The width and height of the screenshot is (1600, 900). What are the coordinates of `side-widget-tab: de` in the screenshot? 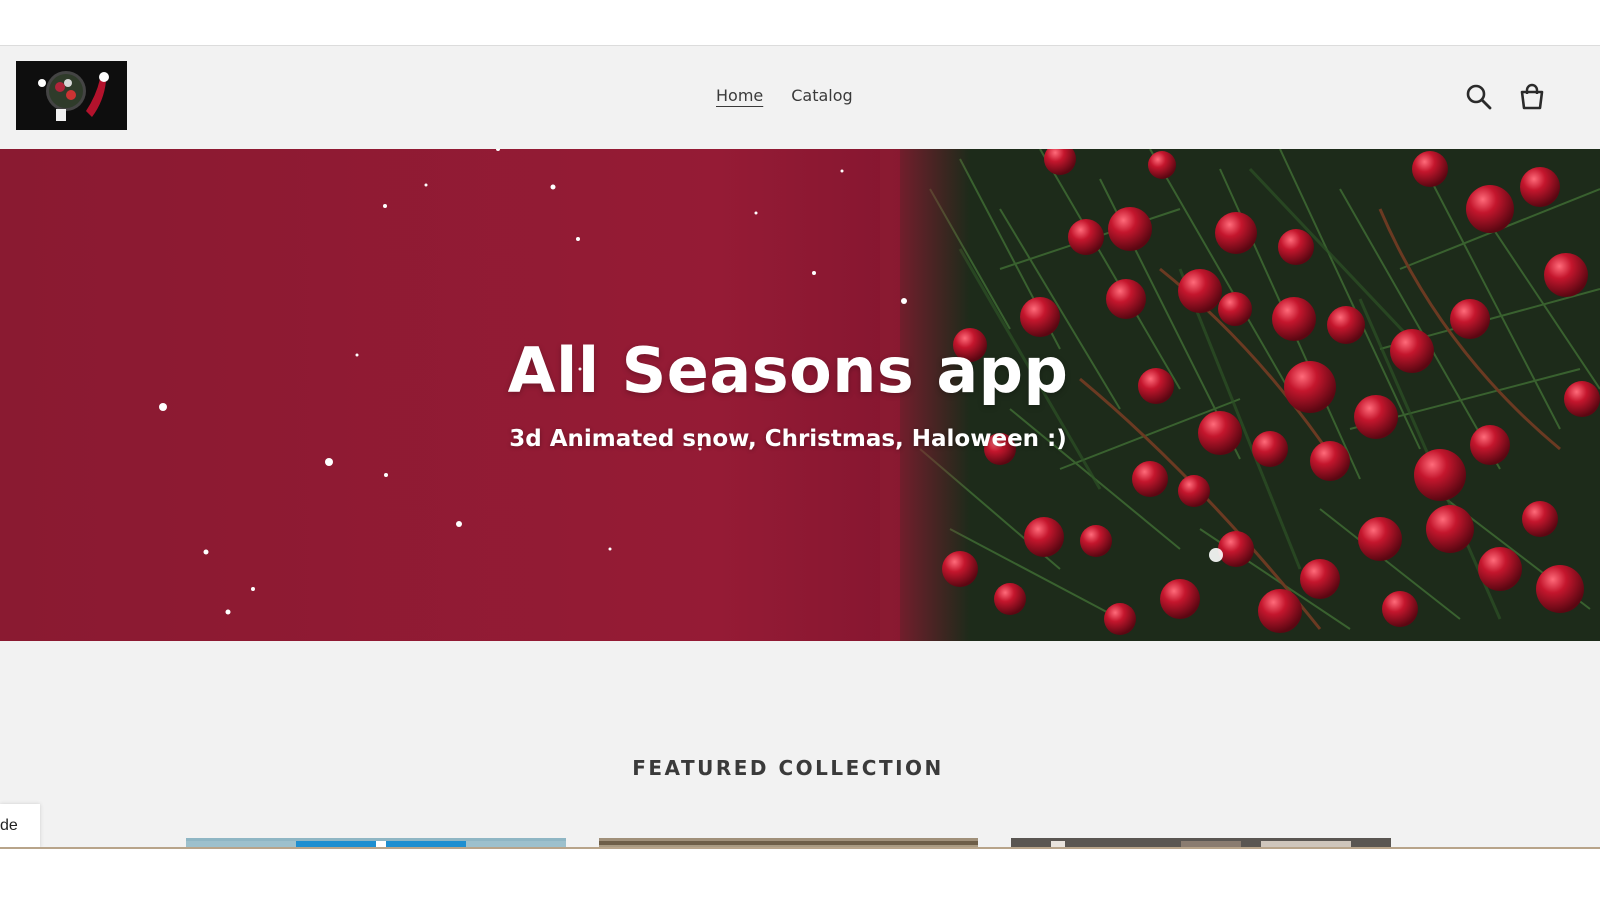 It's located at (20, 826).